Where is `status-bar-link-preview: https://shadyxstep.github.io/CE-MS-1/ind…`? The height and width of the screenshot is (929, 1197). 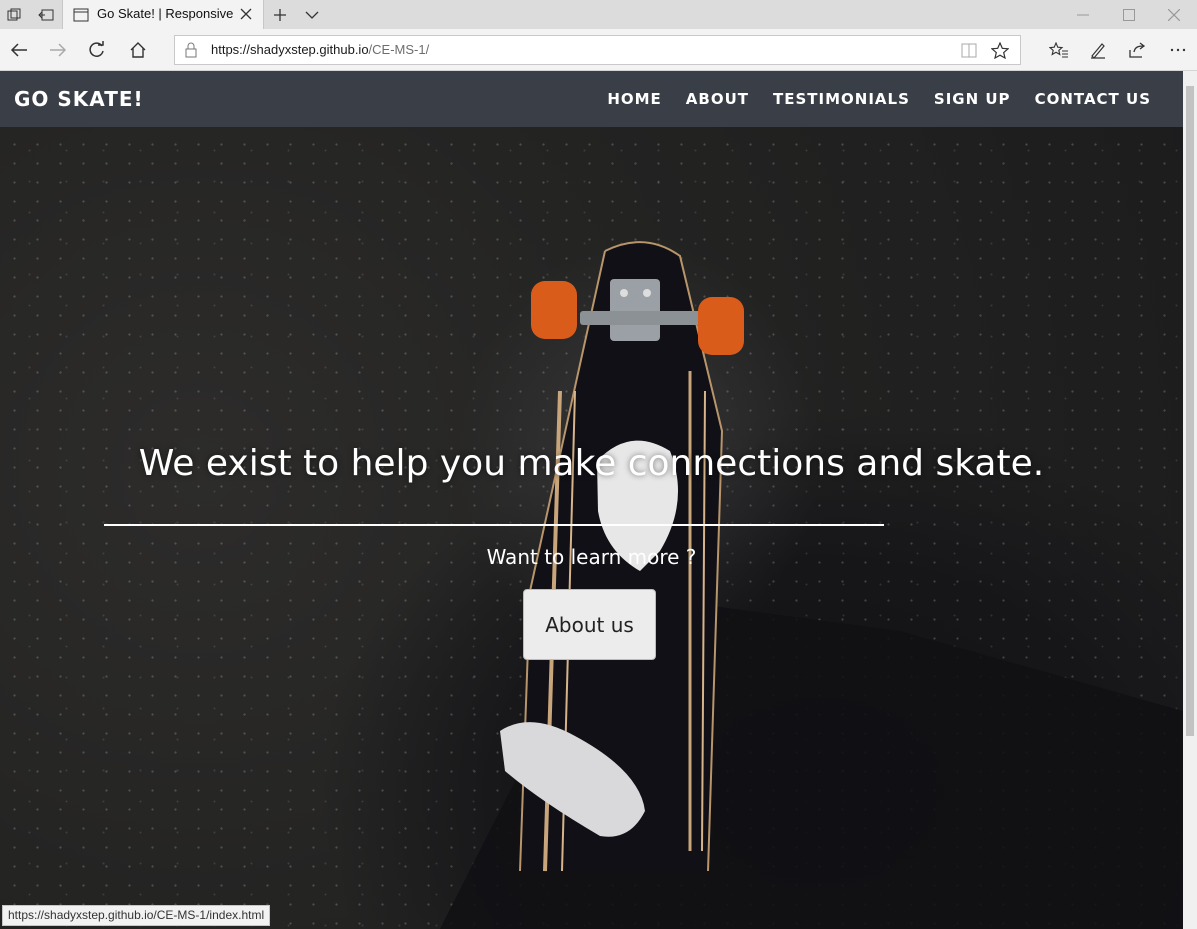
status-bar-link-preview: https://shadyxstep.github.io/CE-MS-1/ind… is located at coordinates (136, 915).